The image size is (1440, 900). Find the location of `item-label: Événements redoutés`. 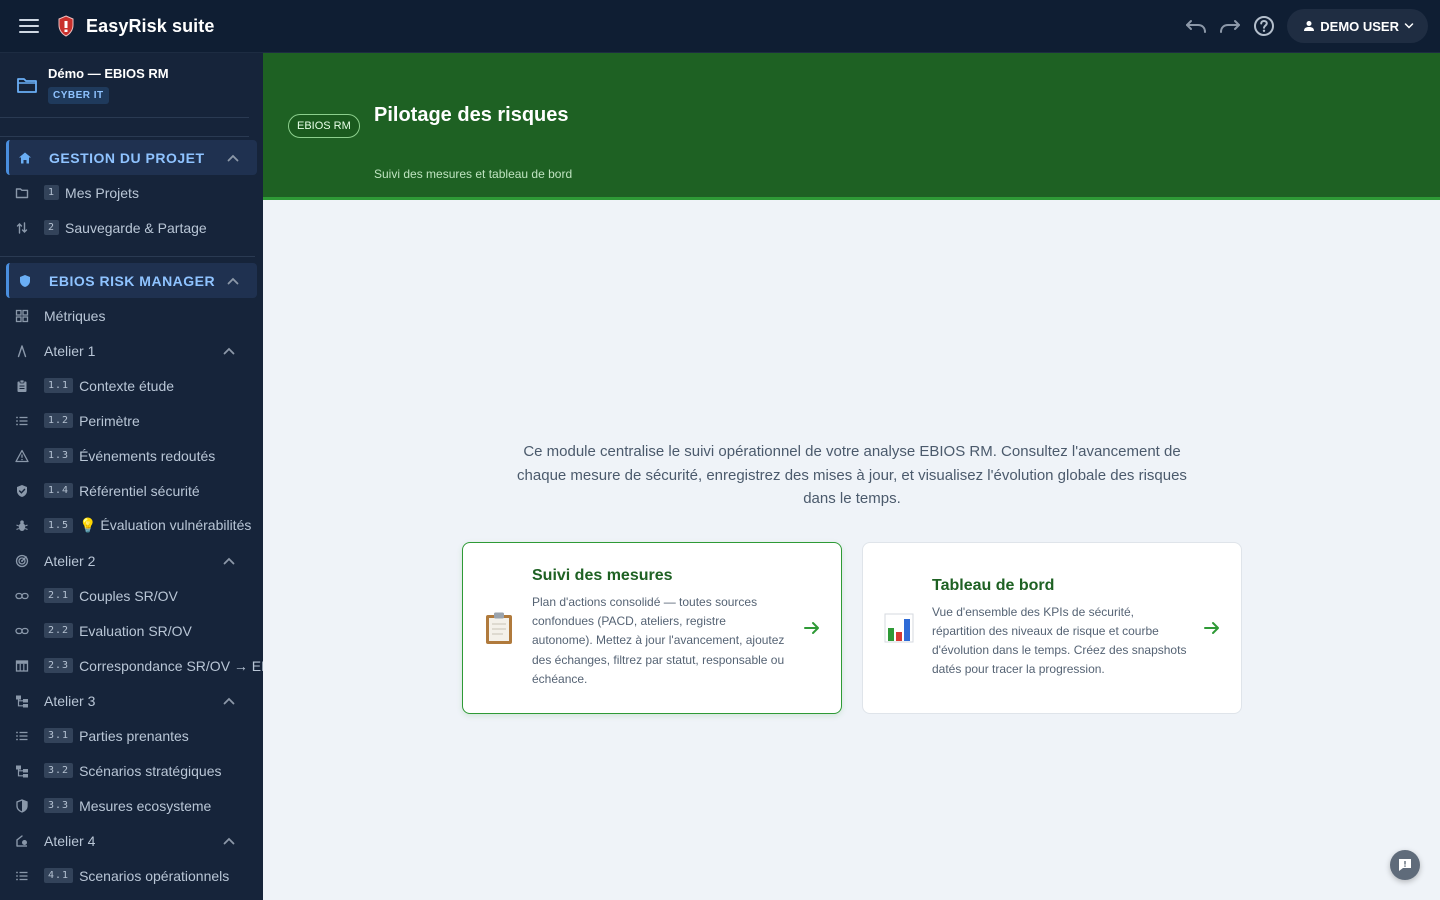

item-label: Événements redoutés is located at coordinates (147, 455).